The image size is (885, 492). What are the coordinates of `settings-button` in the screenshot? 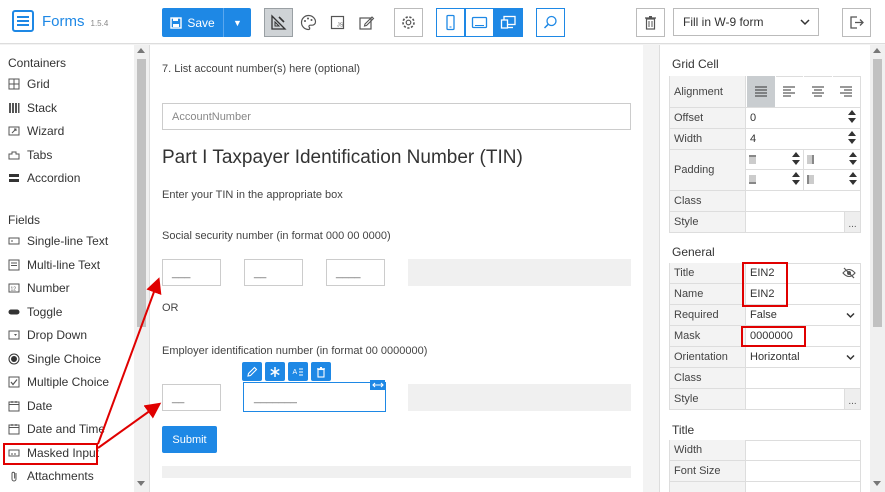 It's located at (408, 22).